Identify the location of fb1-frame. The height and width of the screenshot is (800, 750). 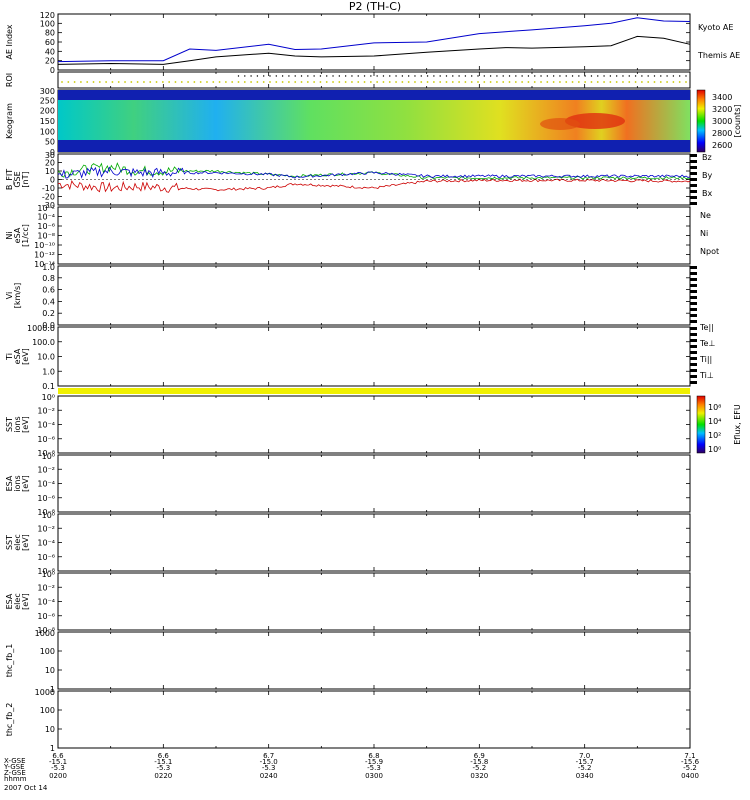
(374, 660).